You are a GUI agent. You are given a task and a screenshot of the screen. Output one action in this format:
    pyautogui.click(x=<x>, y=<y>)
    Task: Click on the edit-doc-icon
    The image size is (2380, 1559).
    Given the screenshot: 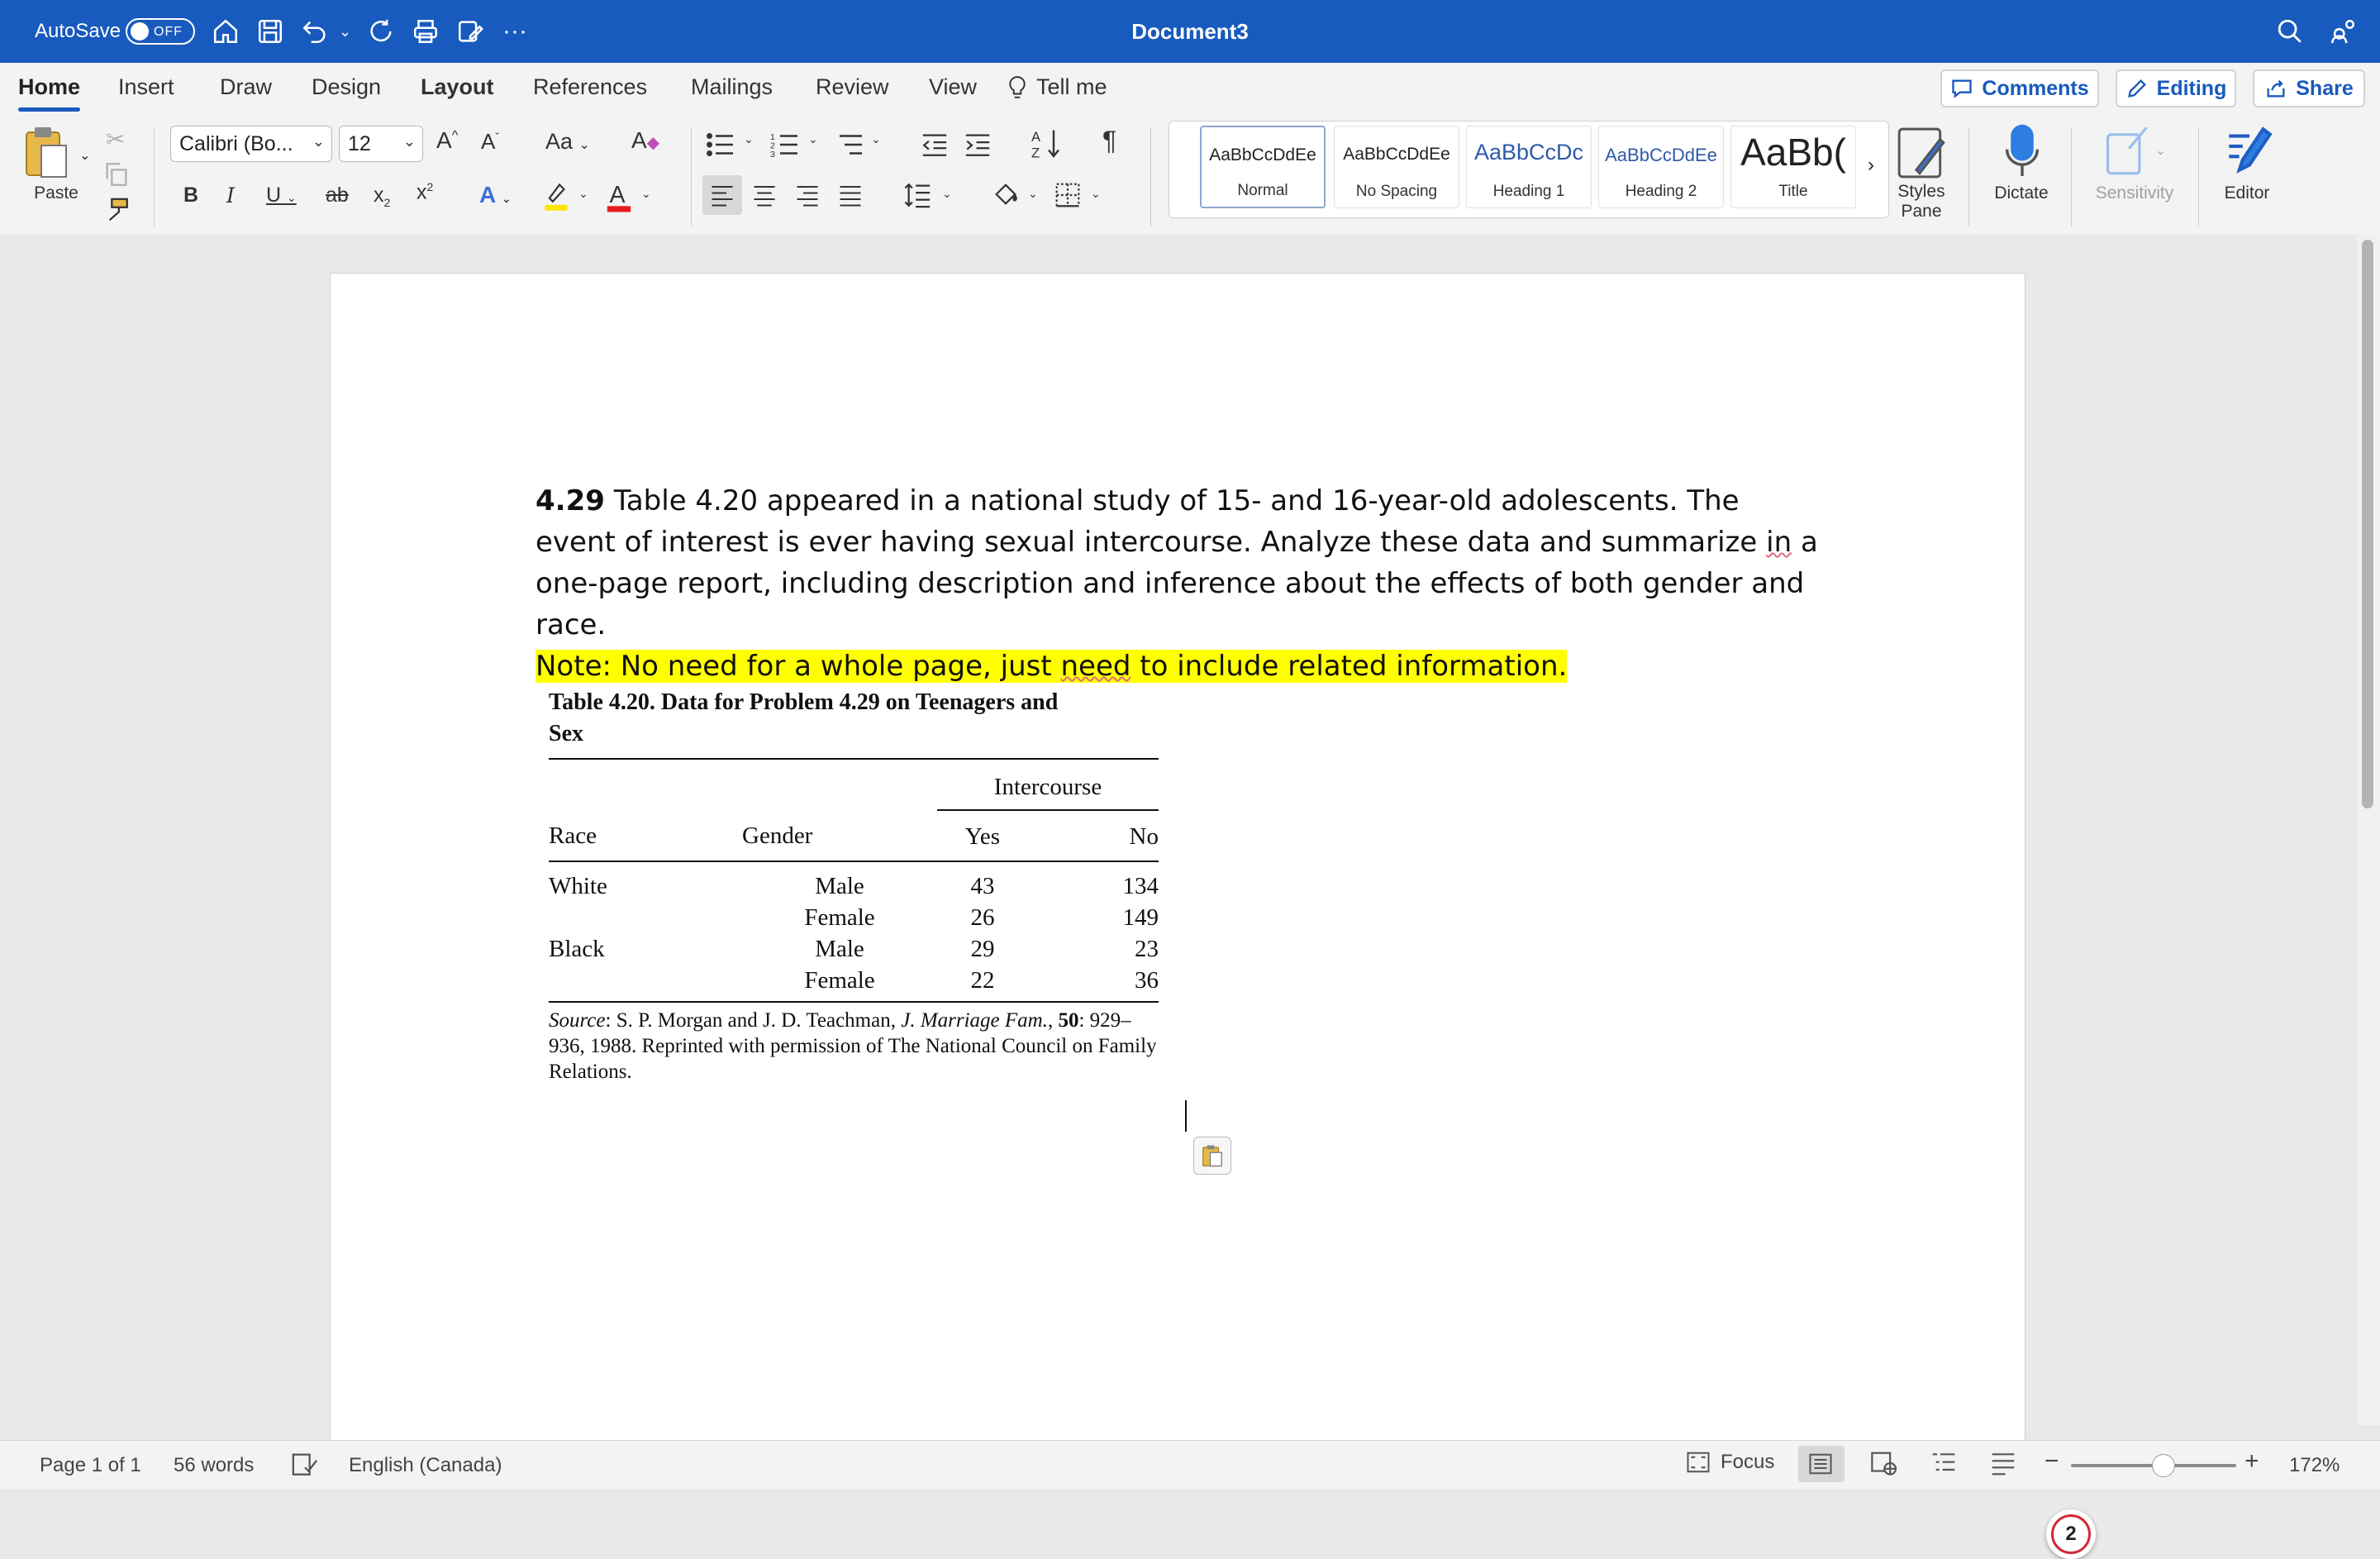 What is the action you would take?
    pyautogui.click(x=470, y=31)
    